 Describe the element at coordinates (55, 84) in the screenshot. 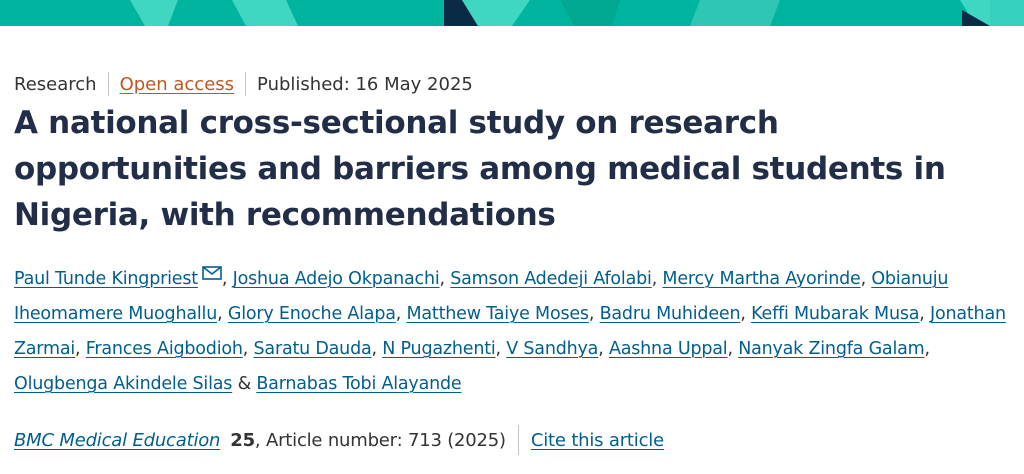

I see `article-type: Research` at that location.